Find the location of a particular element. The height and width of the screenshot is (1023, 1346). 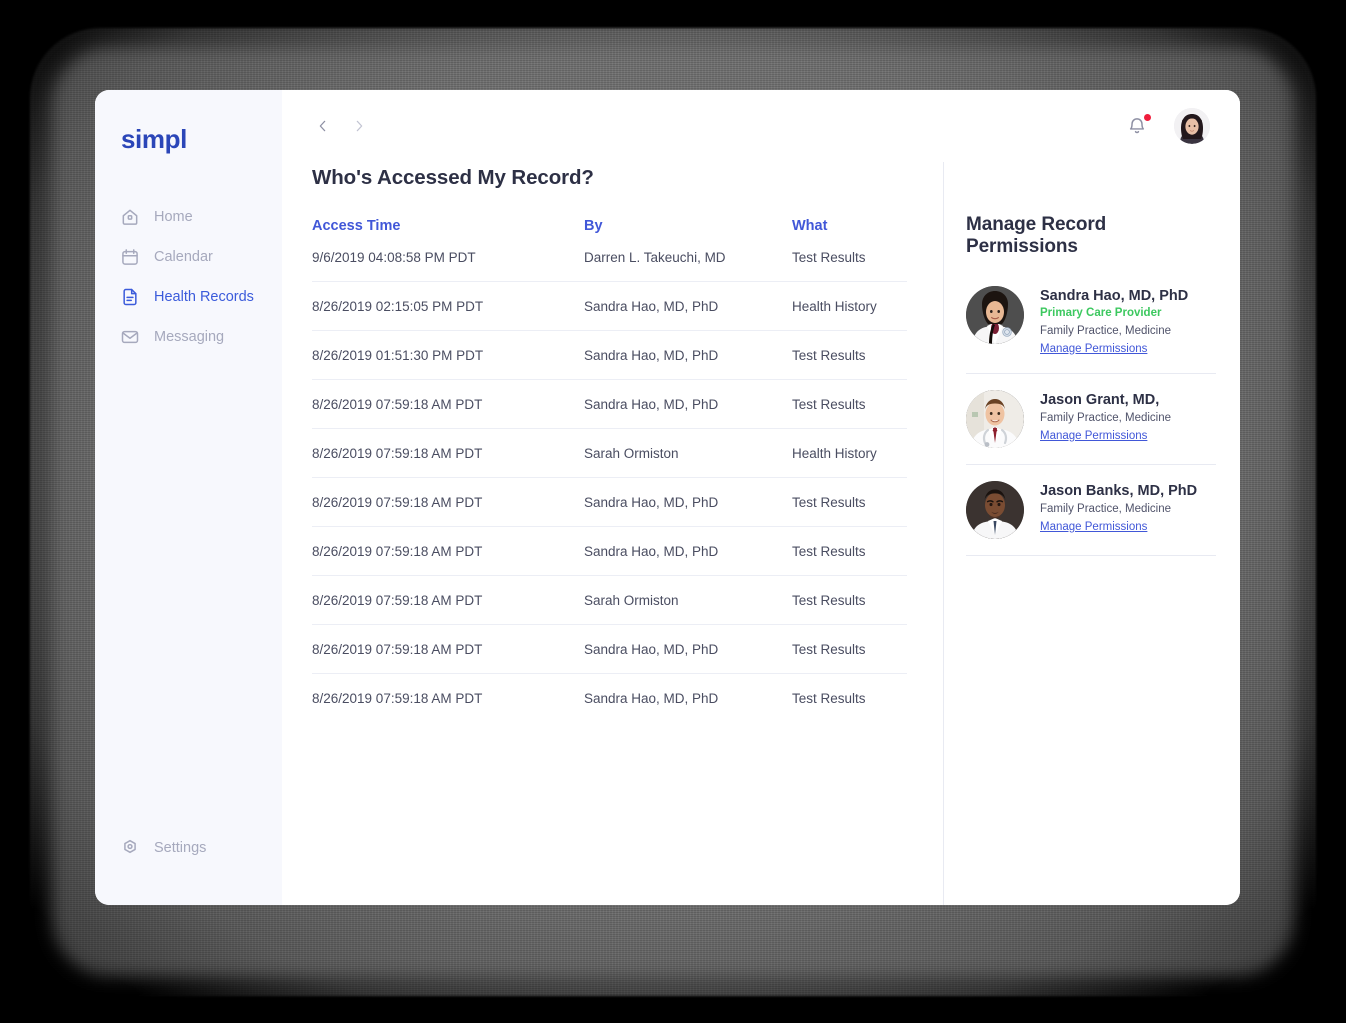

app-logo: simpl is located at coordinates (188, 122).